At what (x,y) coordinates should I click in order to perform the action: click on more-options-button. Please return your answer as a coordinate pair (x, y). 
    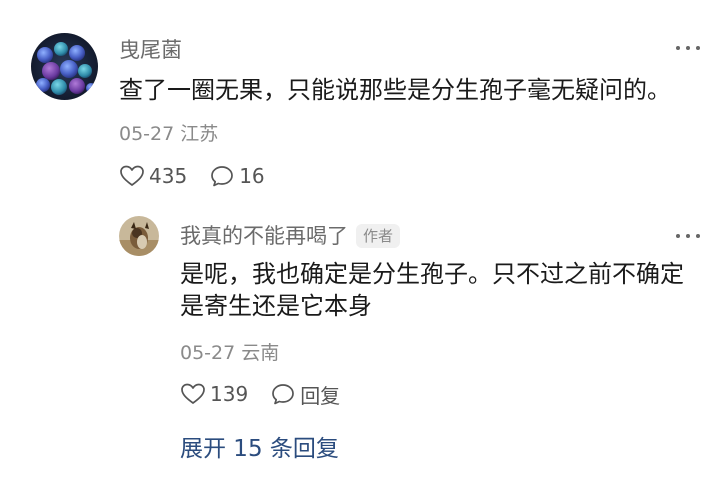
    Looking at the image, I should click on (688, 48).